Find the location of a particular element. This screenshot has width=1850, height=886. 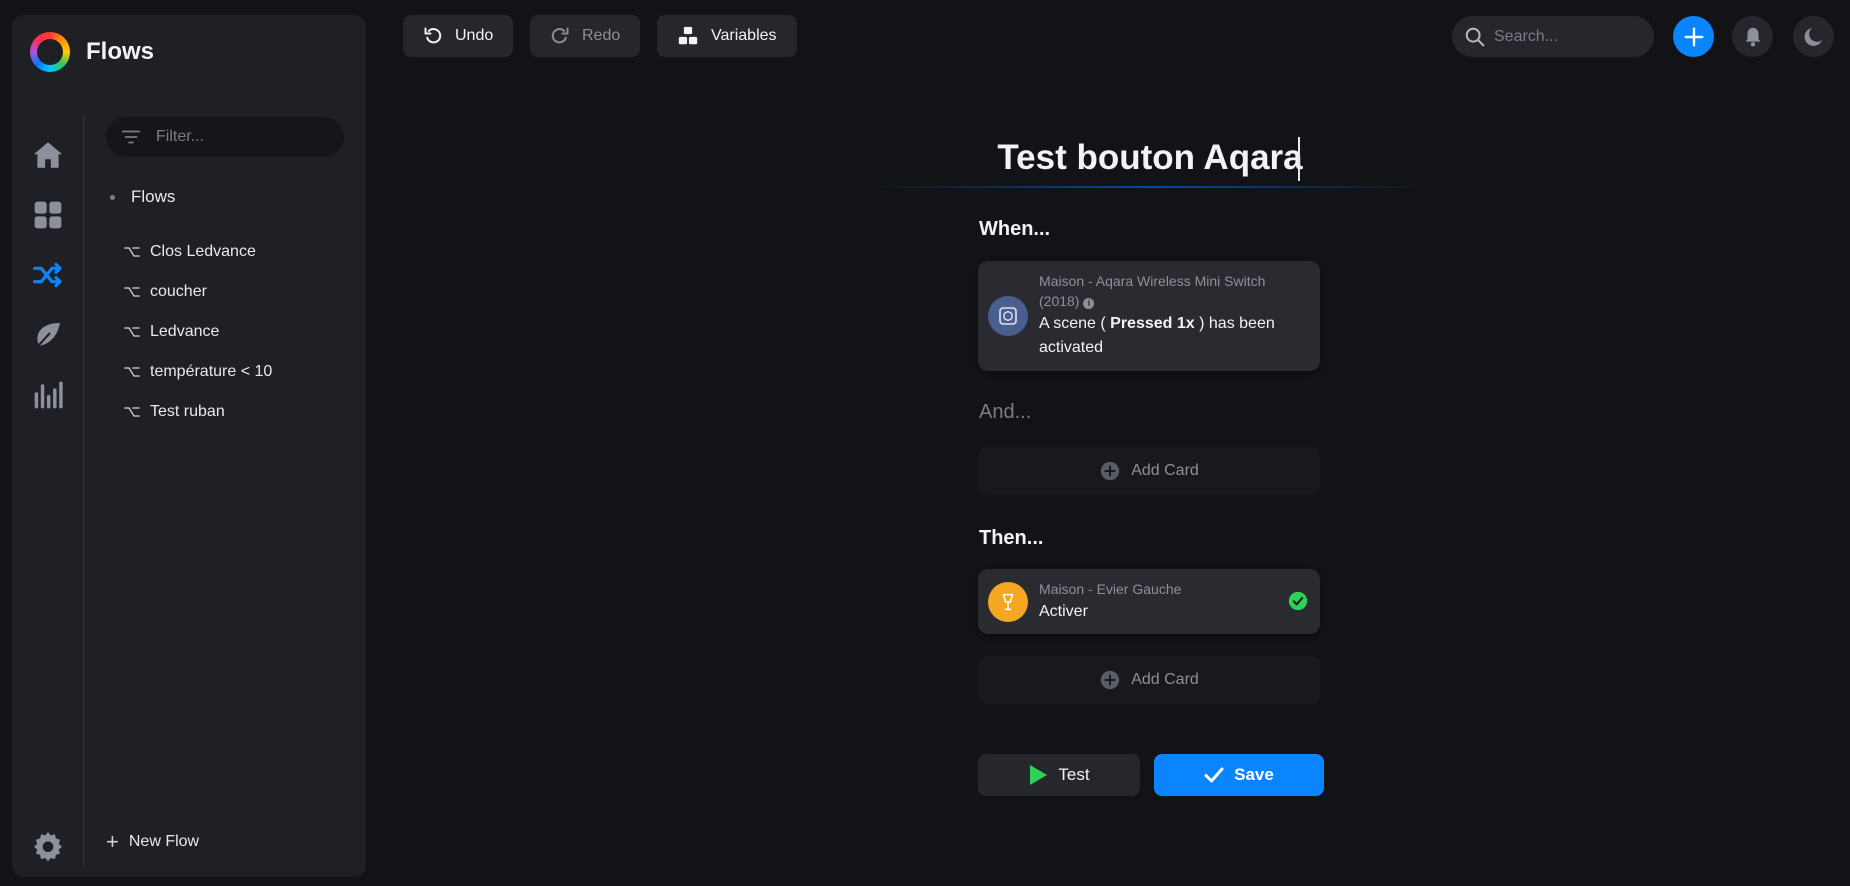

undo-icon is located at coordinates (433, 35).